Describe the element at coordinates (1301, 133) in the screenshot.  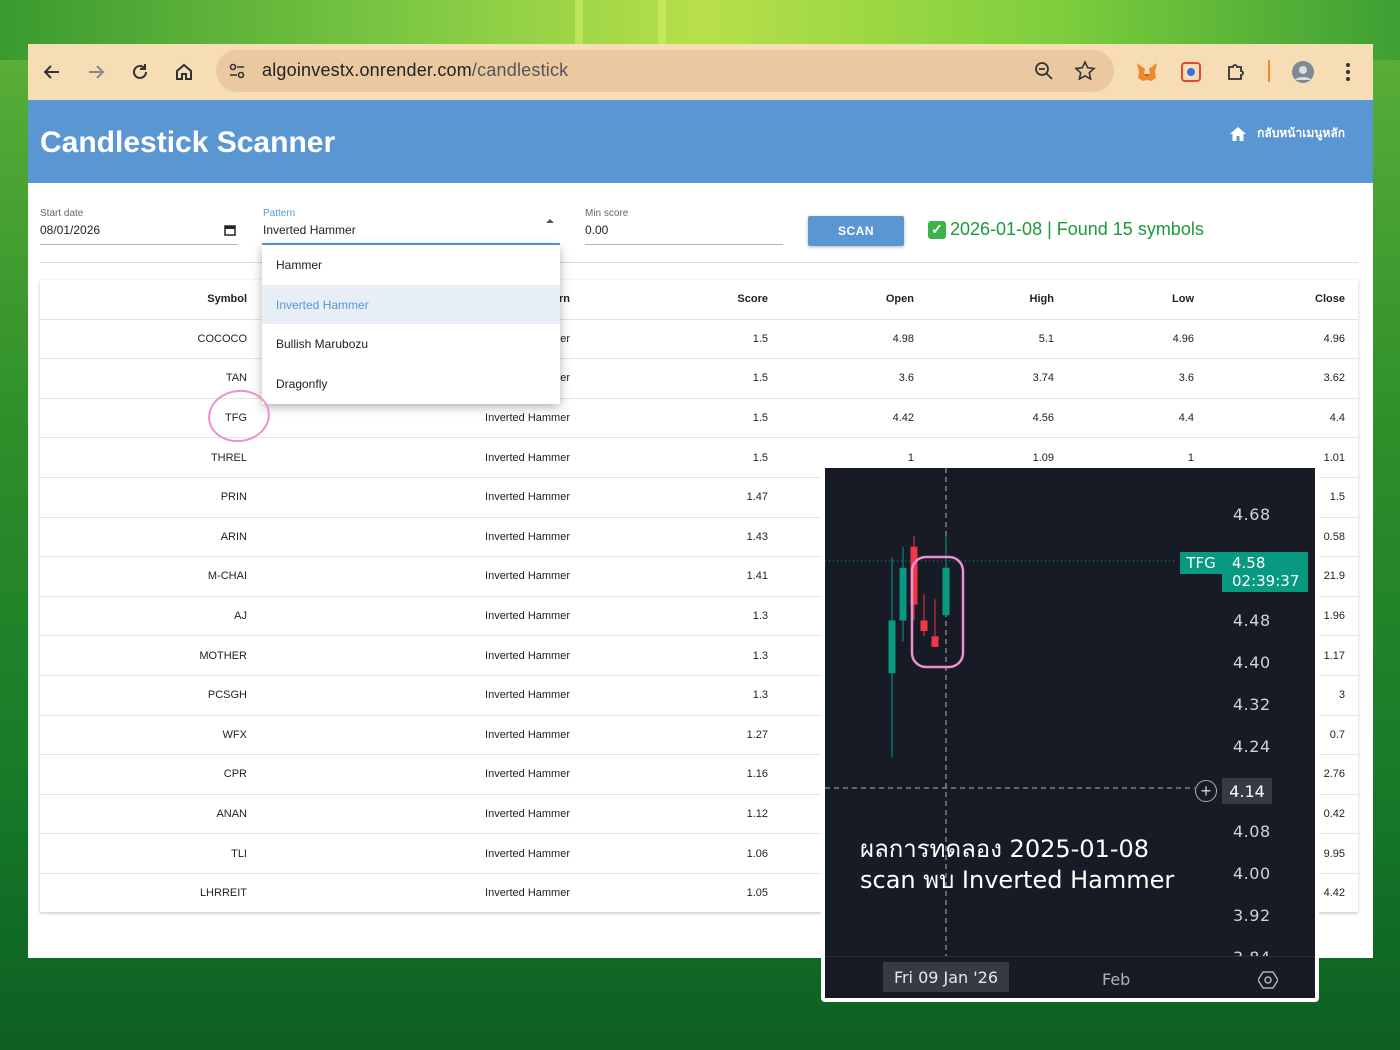
I see `home-menu-label: กลับหน้าเมนูหลัก` at that location.